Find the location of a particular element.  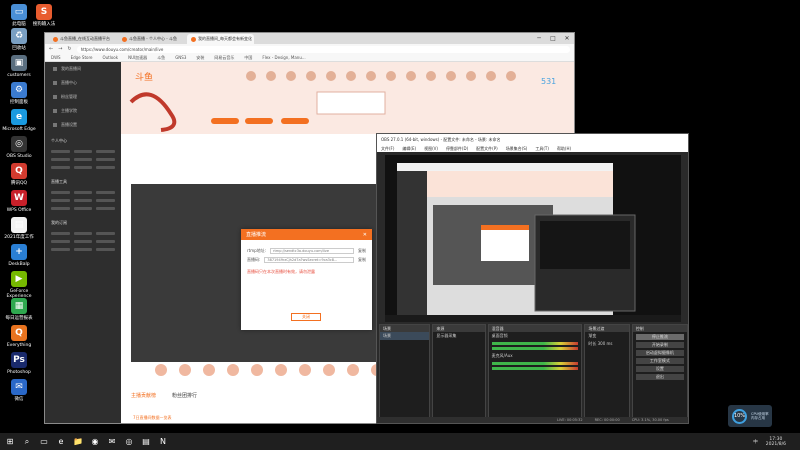

sidebar-item: 粉丝管理 is located at coordinates (83, 97).